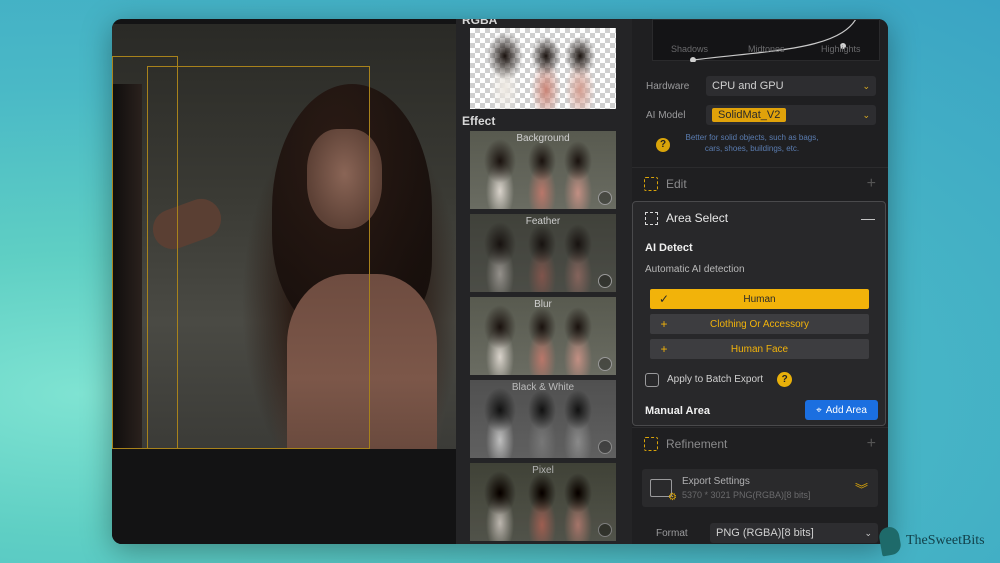 The image size is (1000, 563). What do you see at coordinates (841, 49) in the screenshot?
I see `curve-label-highlights: Highlights` at bounding box center [841, 49].